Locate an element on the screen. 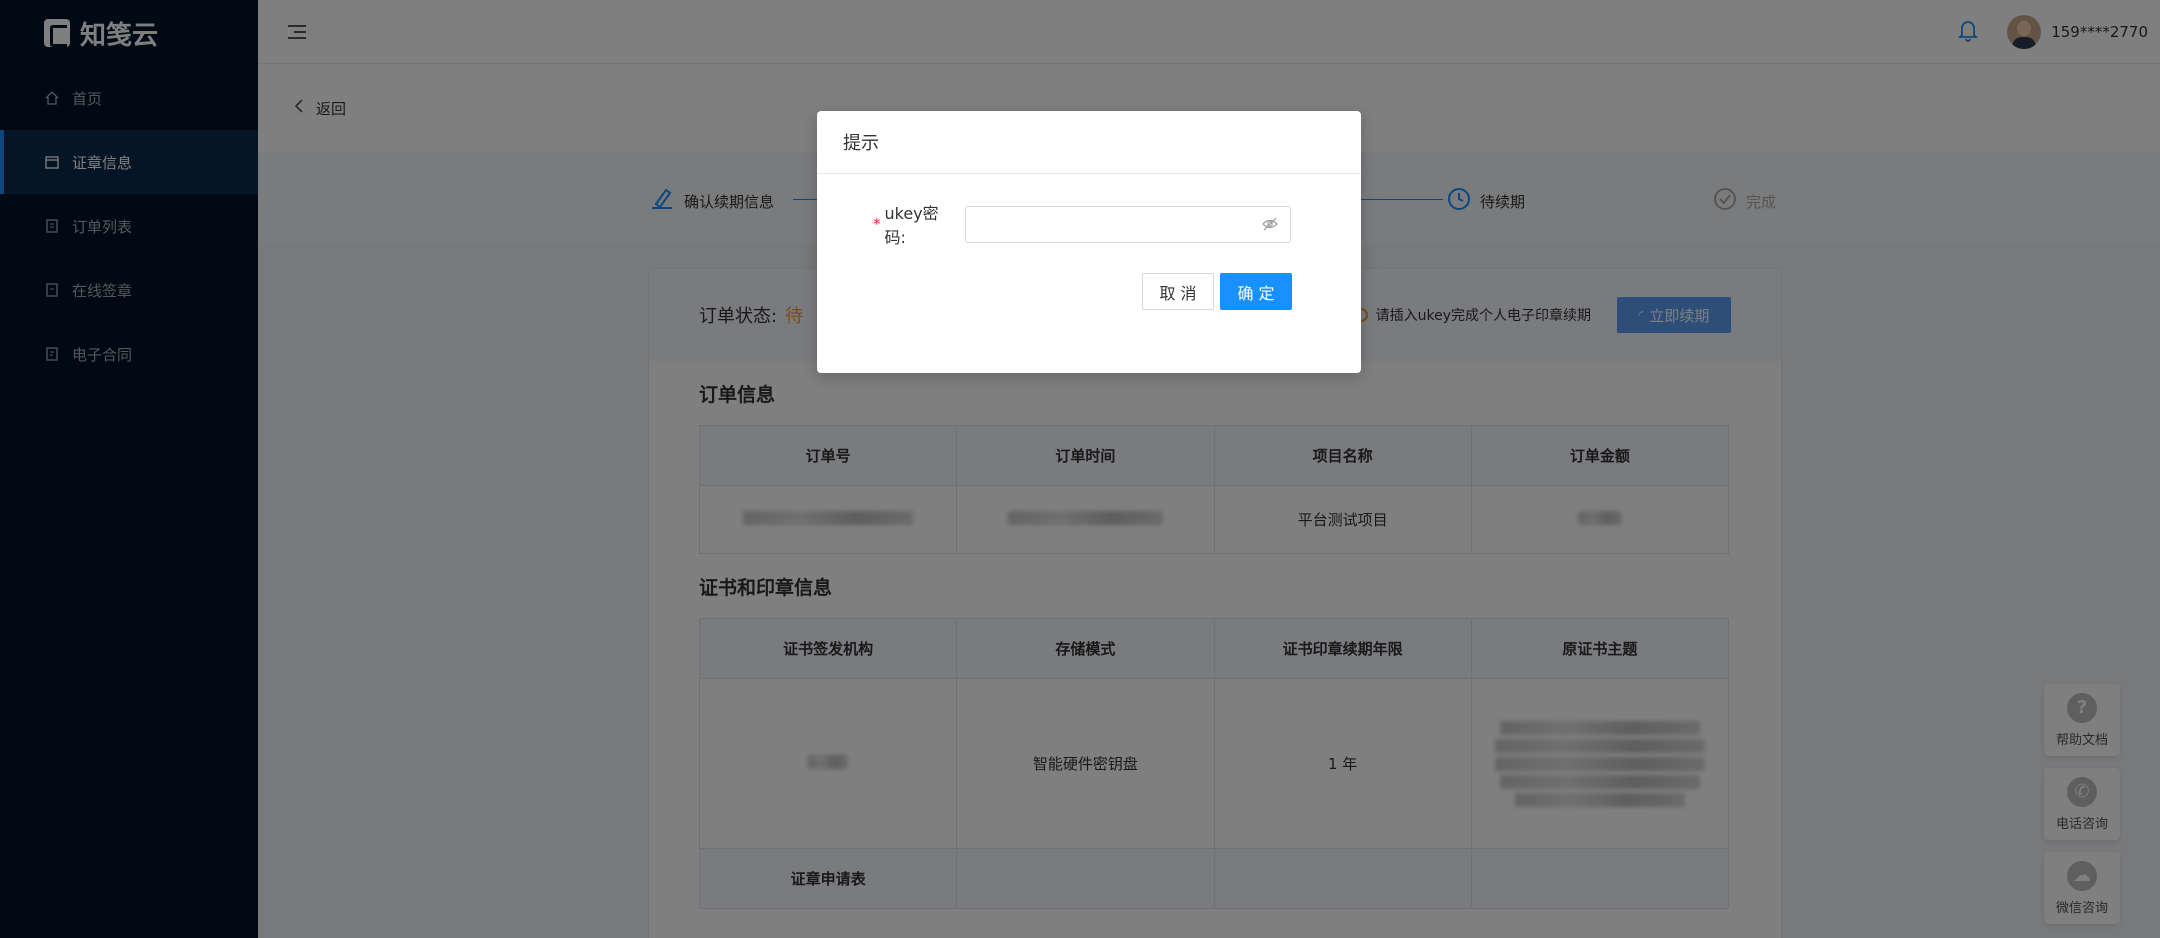 Image resolution: width=2160 pixels, height=938 pixels. ukey-password-label: ukey密码: is located at coordinates (911, 225).